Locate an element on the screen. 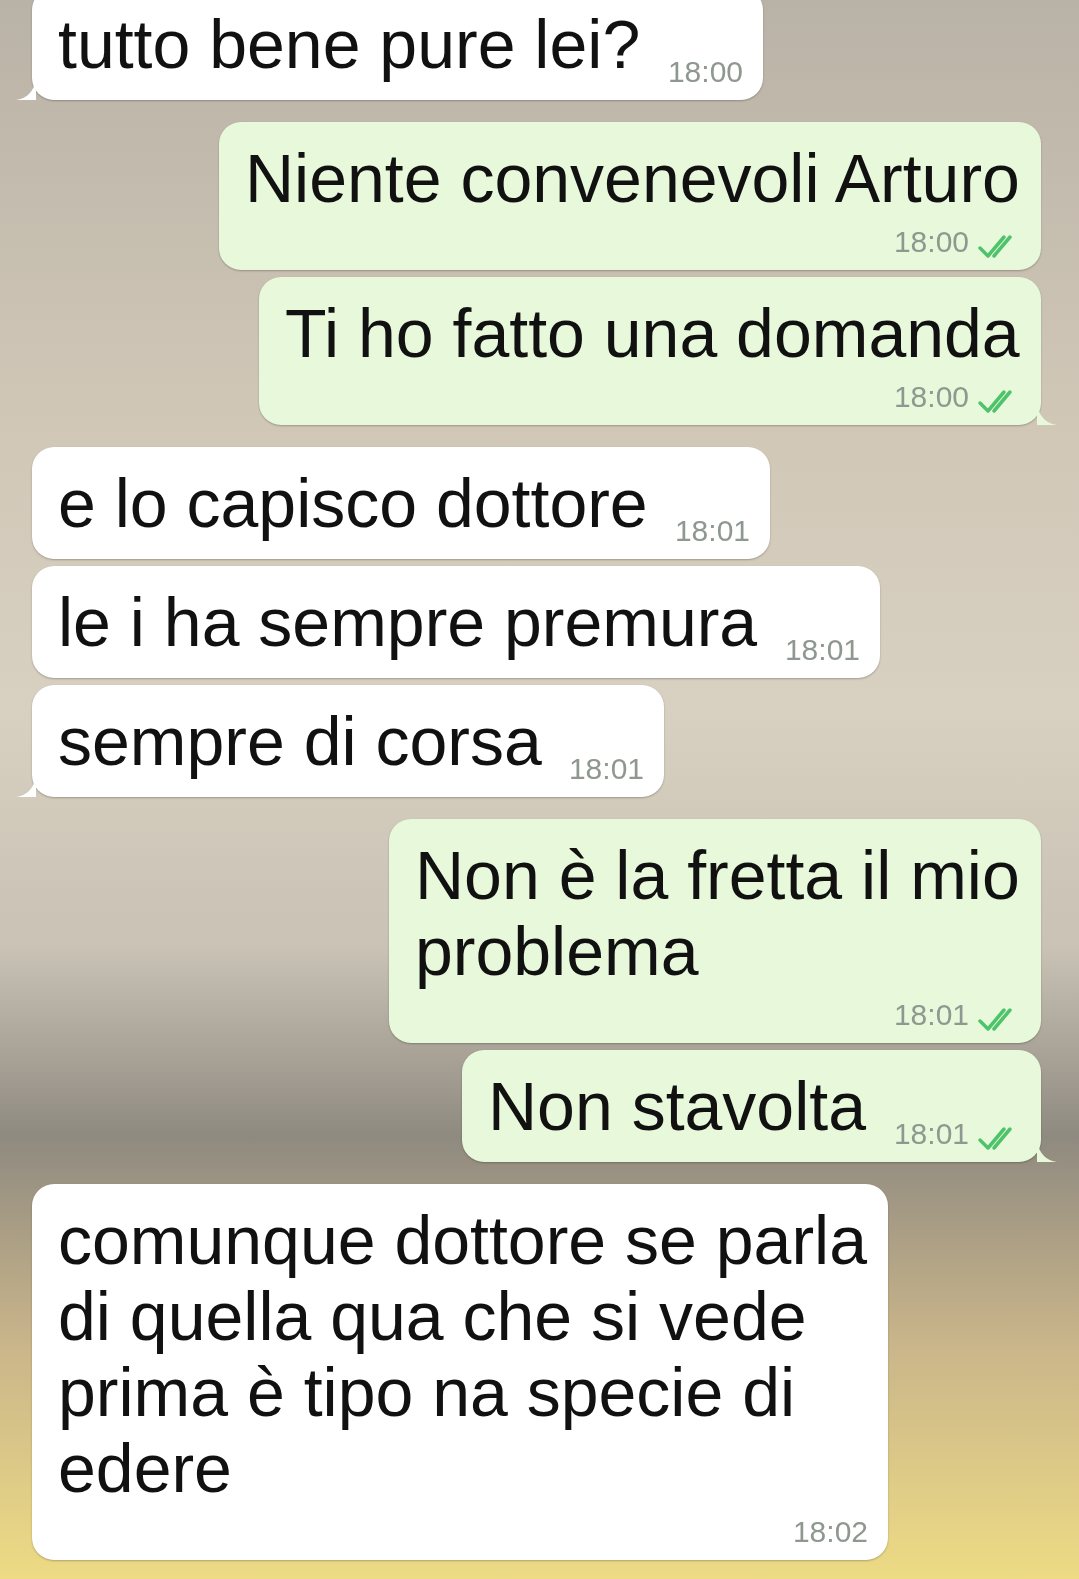 The height and width of the screenshot is (1579, 1079). message-text: Ti ho fatto una domanda is located at coordinates (652, 333).